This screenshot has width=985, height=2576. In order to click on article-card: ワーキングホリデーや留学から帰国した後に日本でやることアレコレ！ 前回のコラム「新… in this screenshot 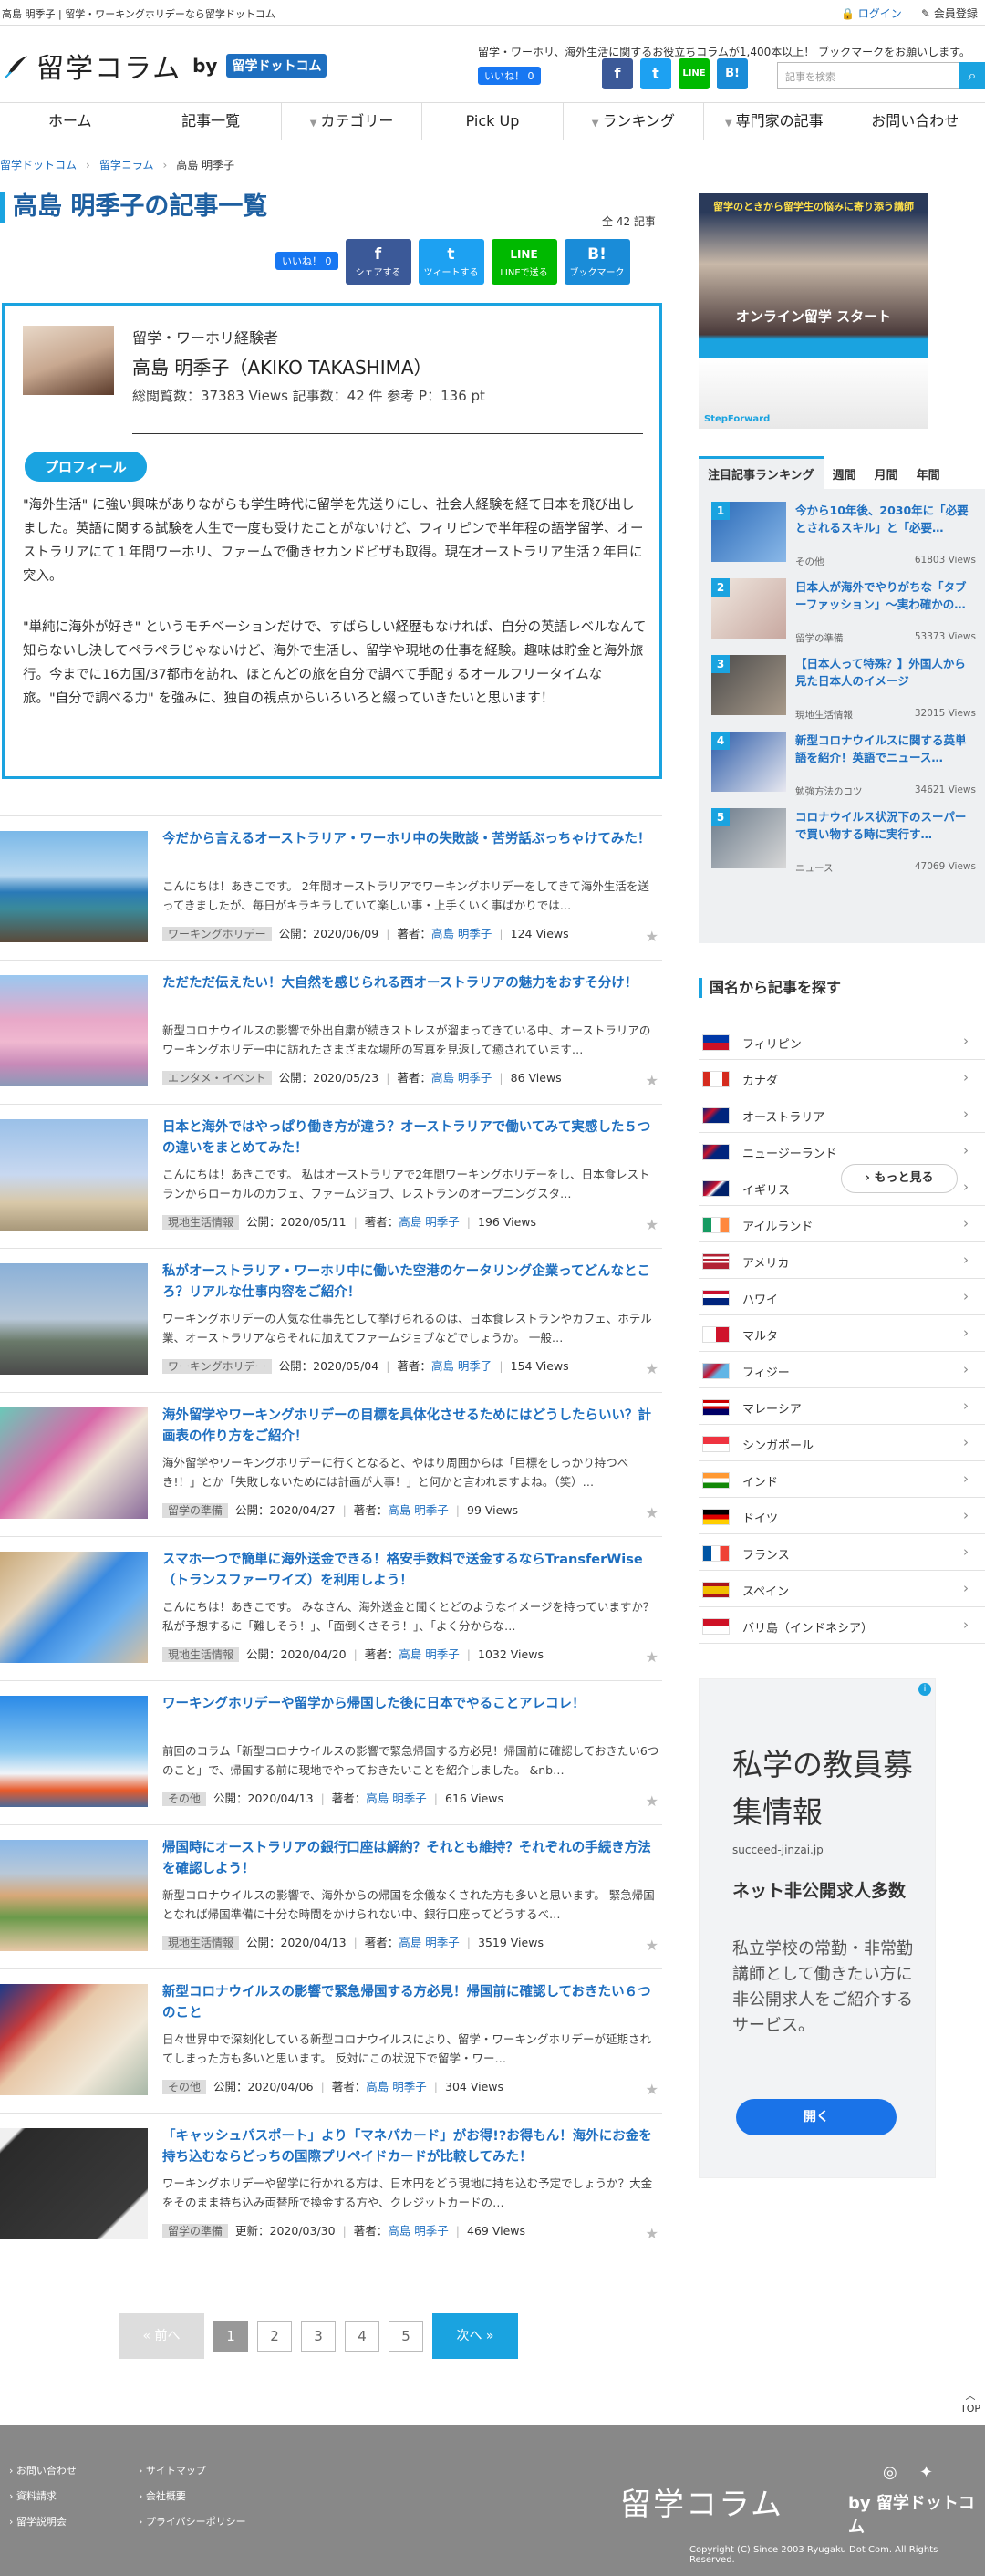, I will do `click(331, 1752)`.